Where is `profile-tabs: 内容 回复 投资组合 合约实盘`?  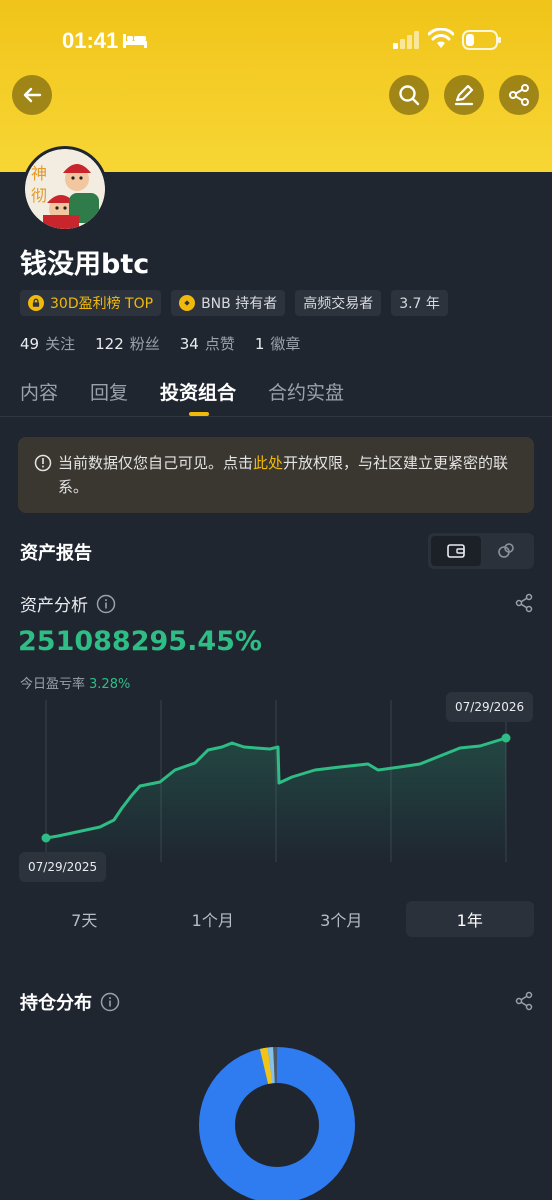 profile-tabs: 内容 回复 投资组合 合约实盘 is located at coordinates (182, 391).